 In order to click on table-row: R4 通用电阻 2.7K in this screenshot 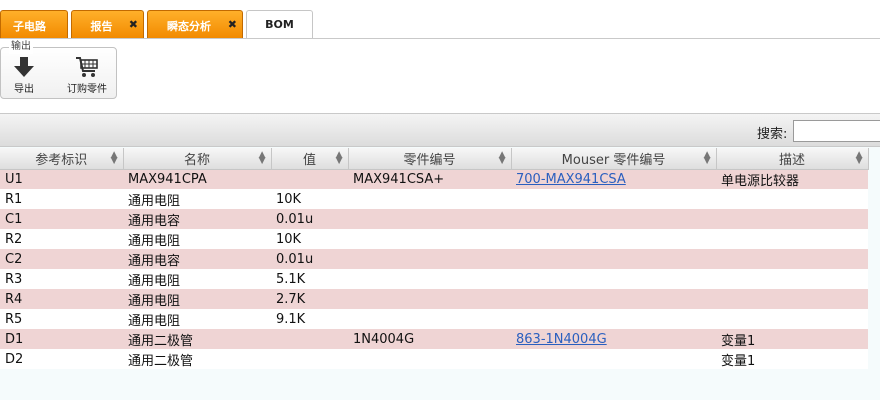, I will do `click(434, 299)`.